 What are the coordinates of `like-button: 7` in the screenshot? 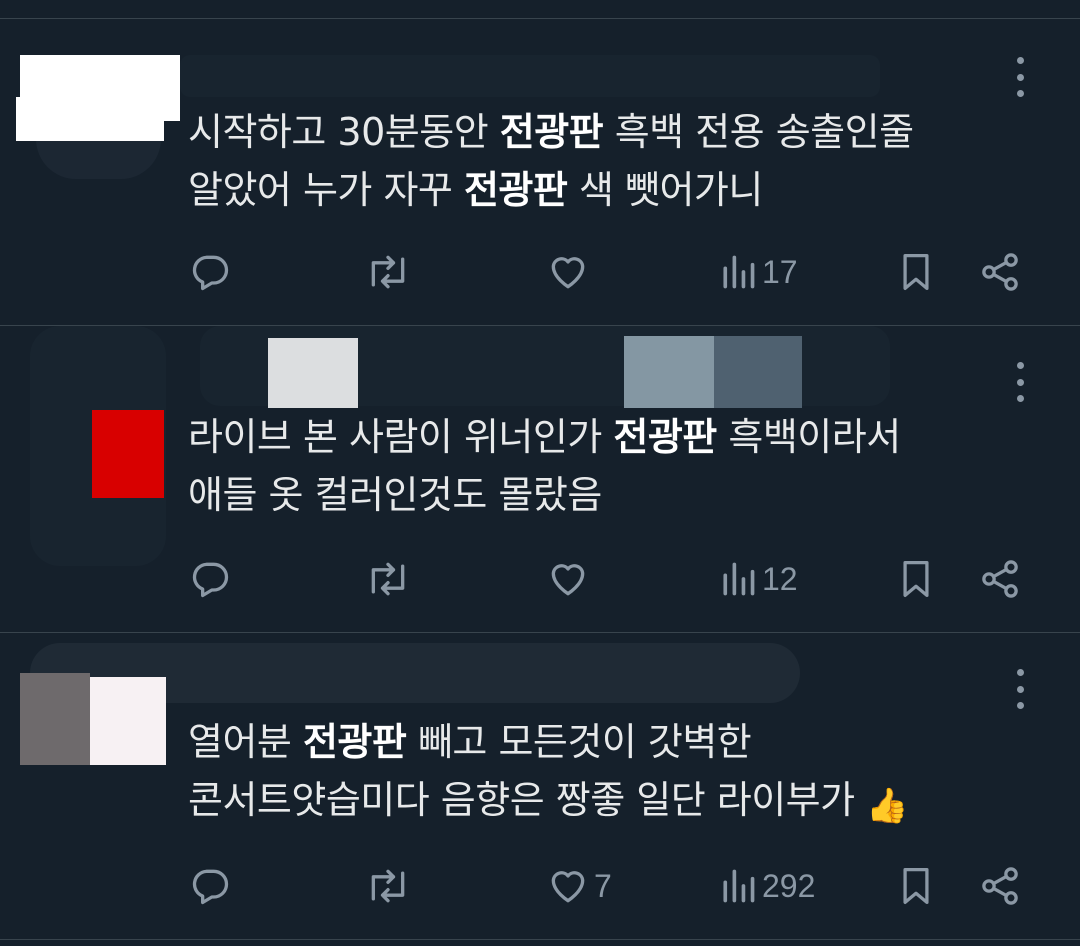 It's located at (579, 886).